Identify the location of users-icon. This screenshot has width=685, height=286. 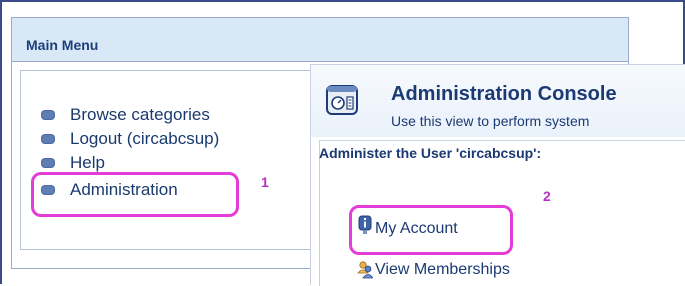
(365, 270).